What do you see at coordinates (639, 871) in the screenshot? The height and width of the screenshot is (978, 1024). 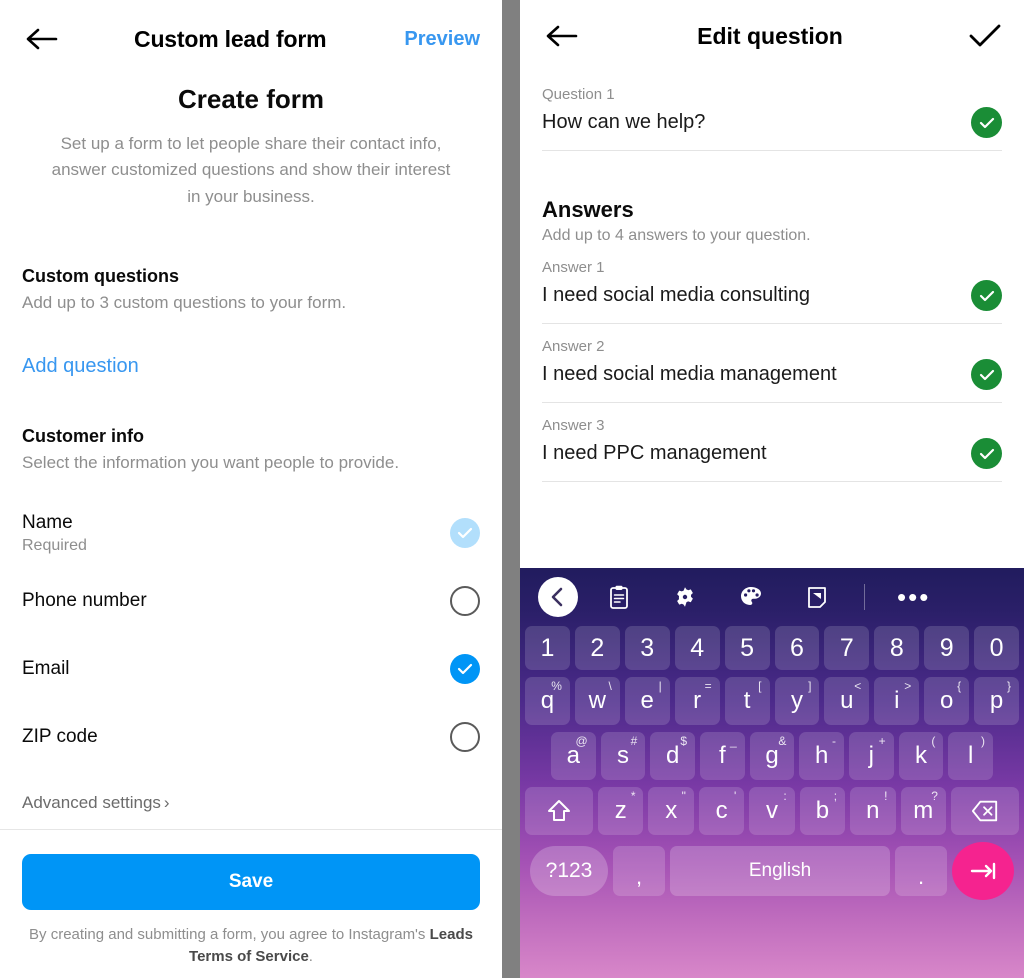 I see `comma-key: ,` at bounding box center [639, 871].